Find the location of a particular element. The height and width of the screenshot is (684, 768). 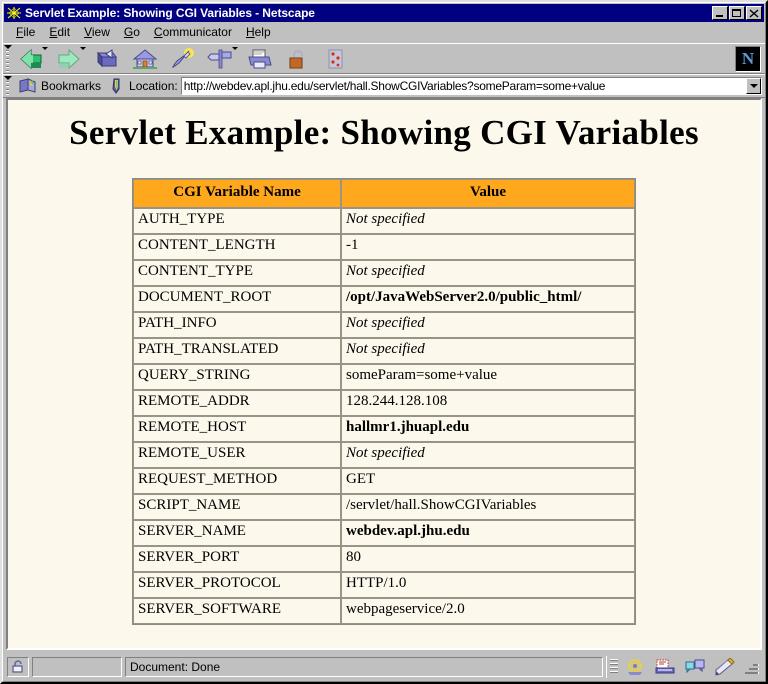

search-flashlight-icon is located at coordinates (183, 57).